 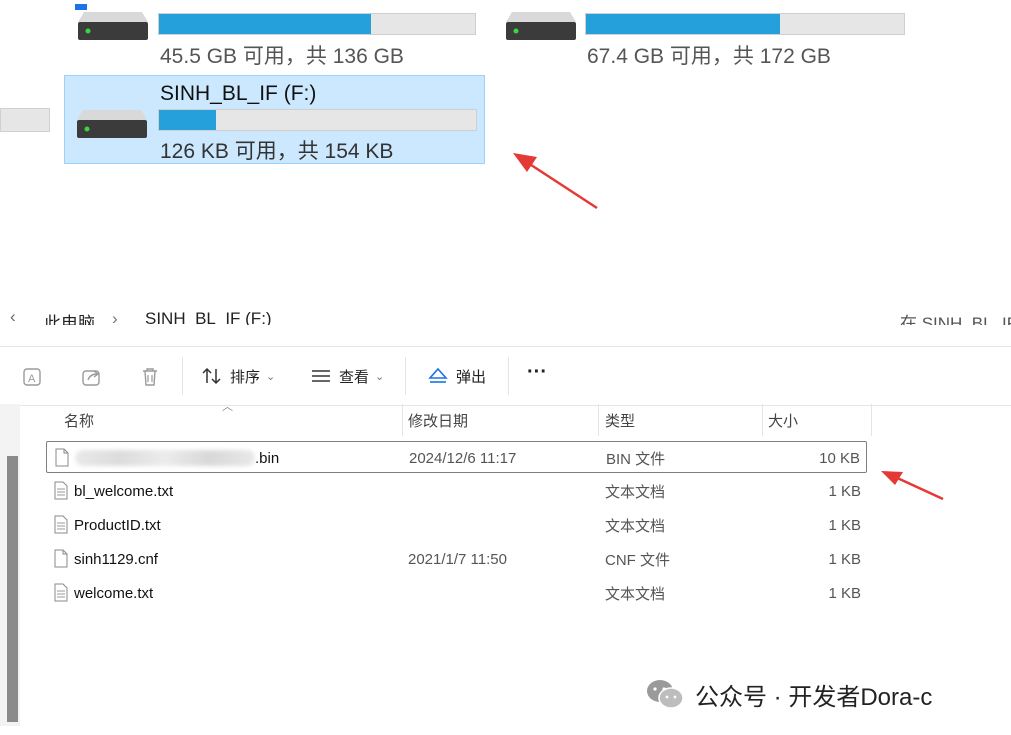 I want to click on command-bar: A 排序 ⌄ 查看 ⌄ 弹出 ···, so click(x=505, y=376).